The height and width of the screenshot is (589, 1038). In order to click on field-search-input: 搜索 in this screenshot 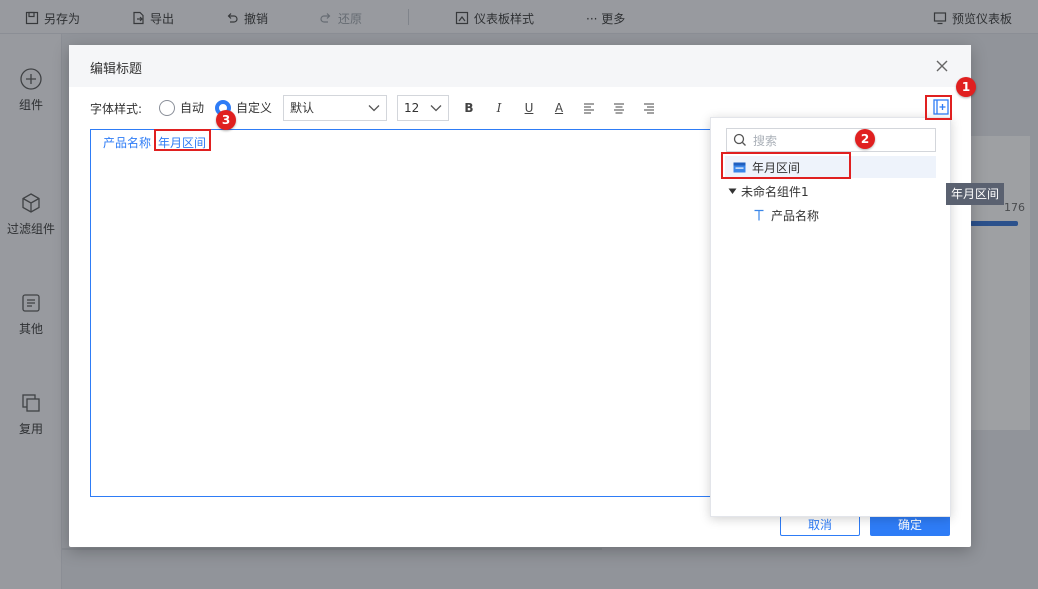, I will do `click(831, 140)`.